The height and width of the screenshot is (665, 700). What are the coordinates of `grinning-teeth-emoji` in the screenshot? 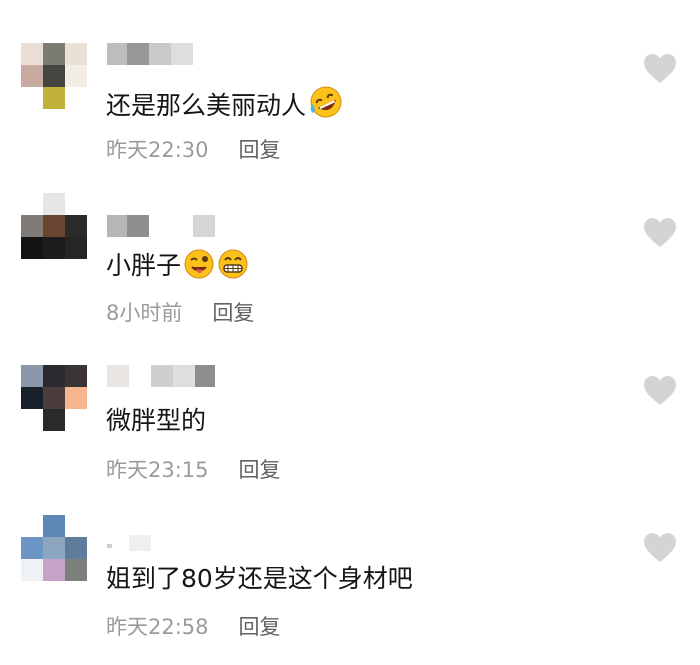 It's located at (233, 264).